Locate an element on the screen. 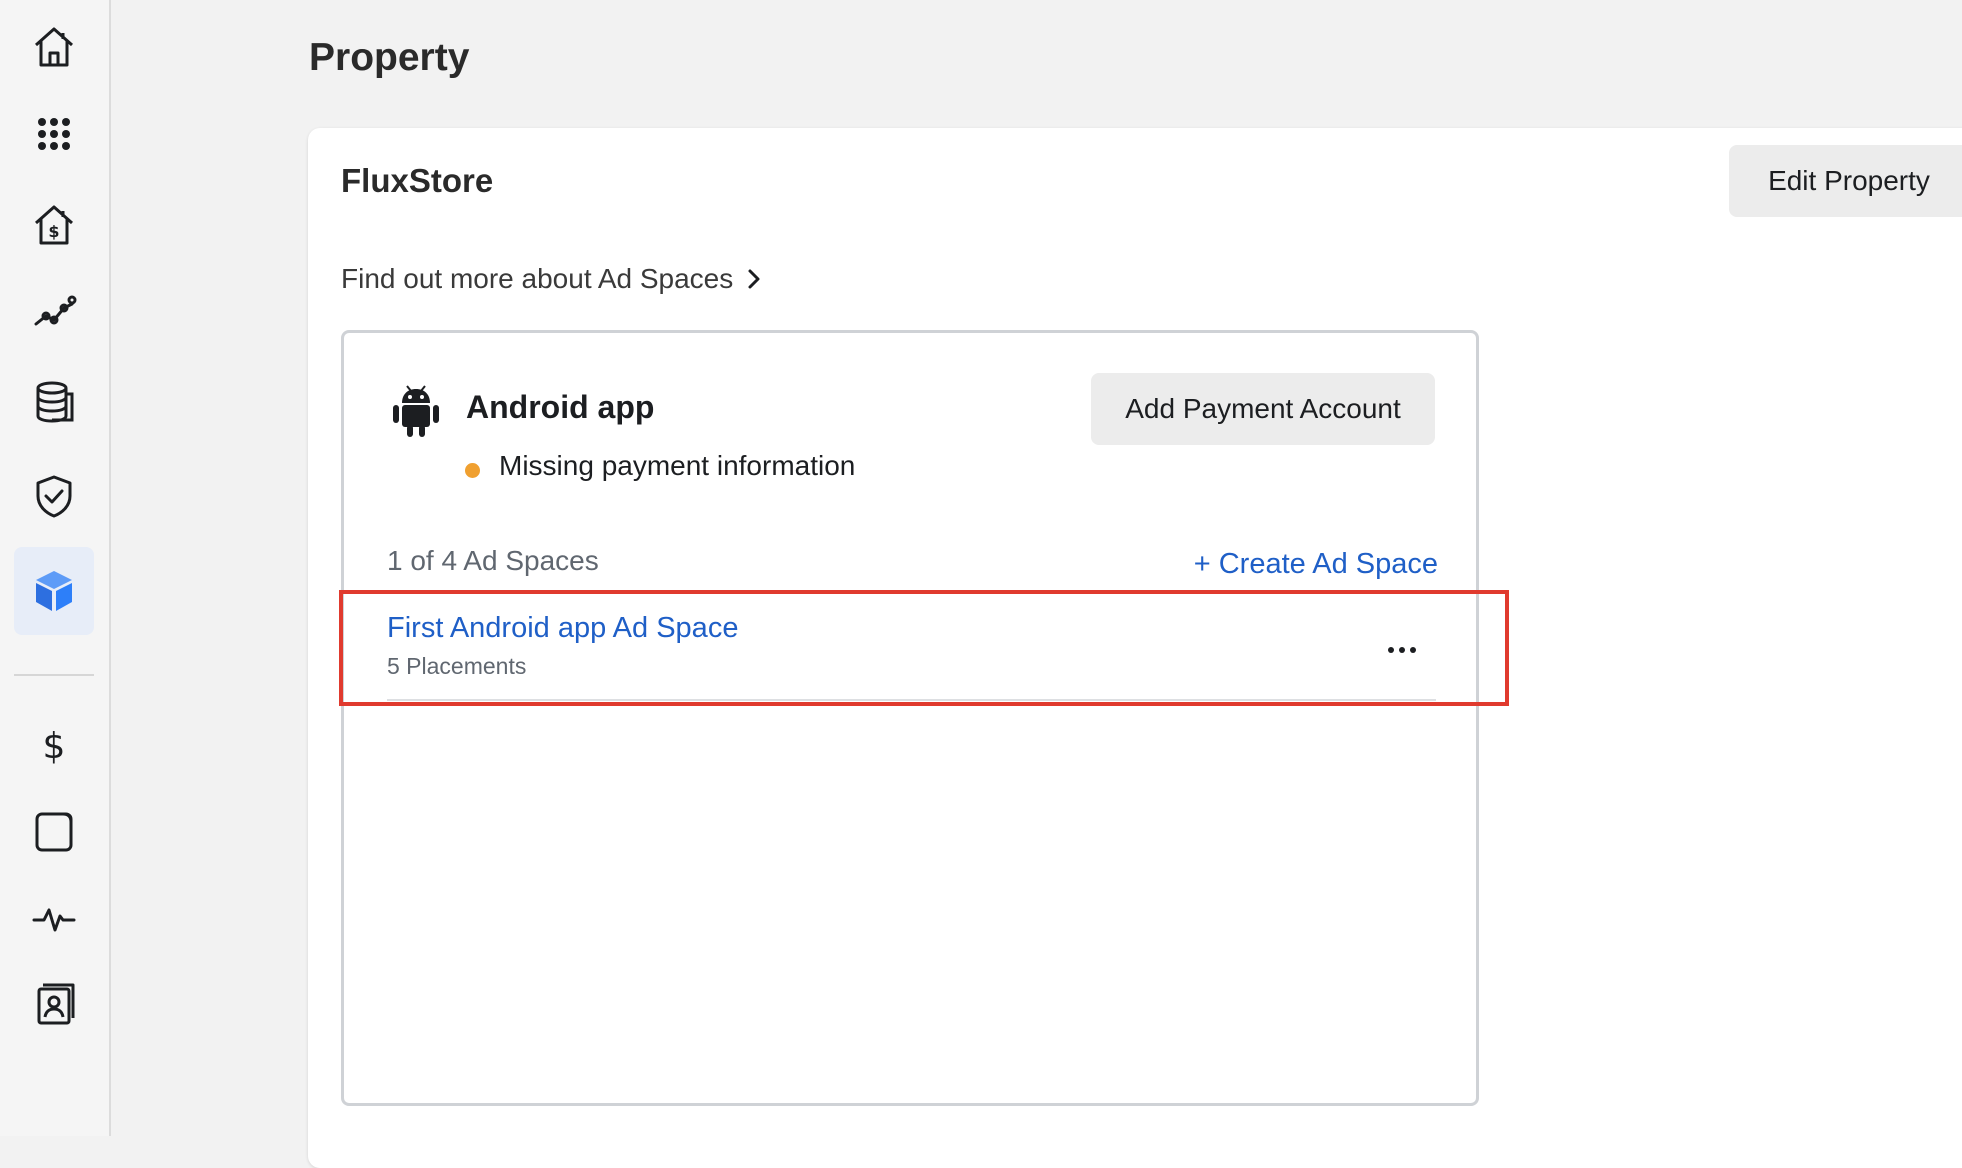  nav-home is located at coordinates (54, 47).